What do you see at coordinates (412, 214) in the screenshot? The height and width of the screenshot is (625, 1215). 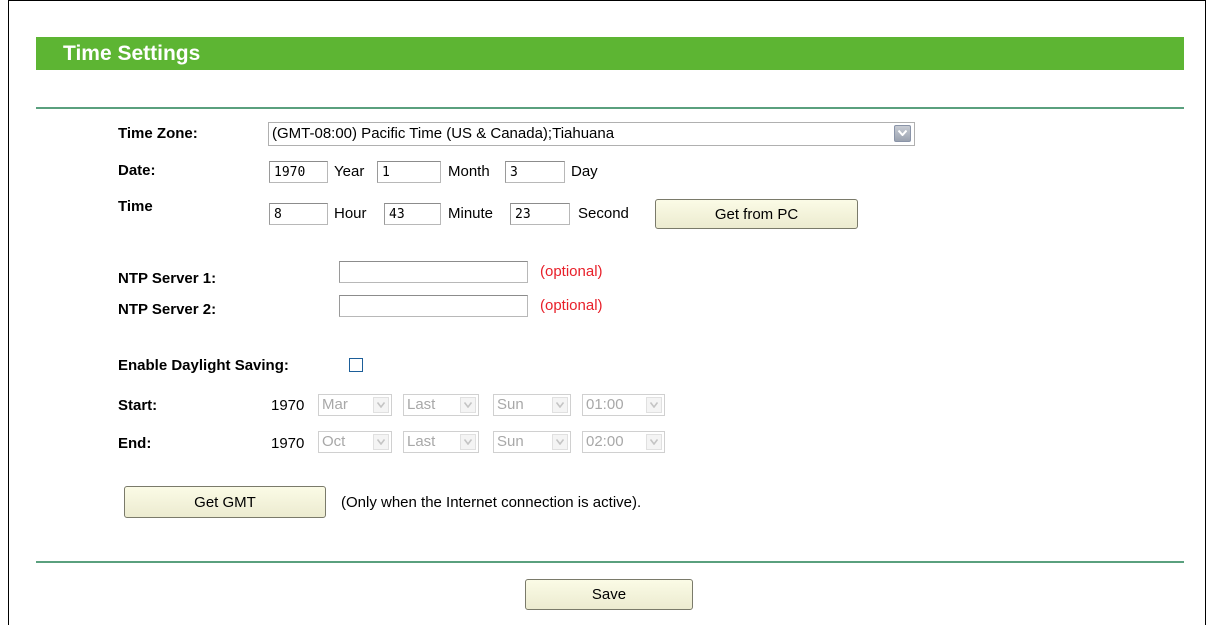 I see `minute-input` at bounding box center [412, 214].